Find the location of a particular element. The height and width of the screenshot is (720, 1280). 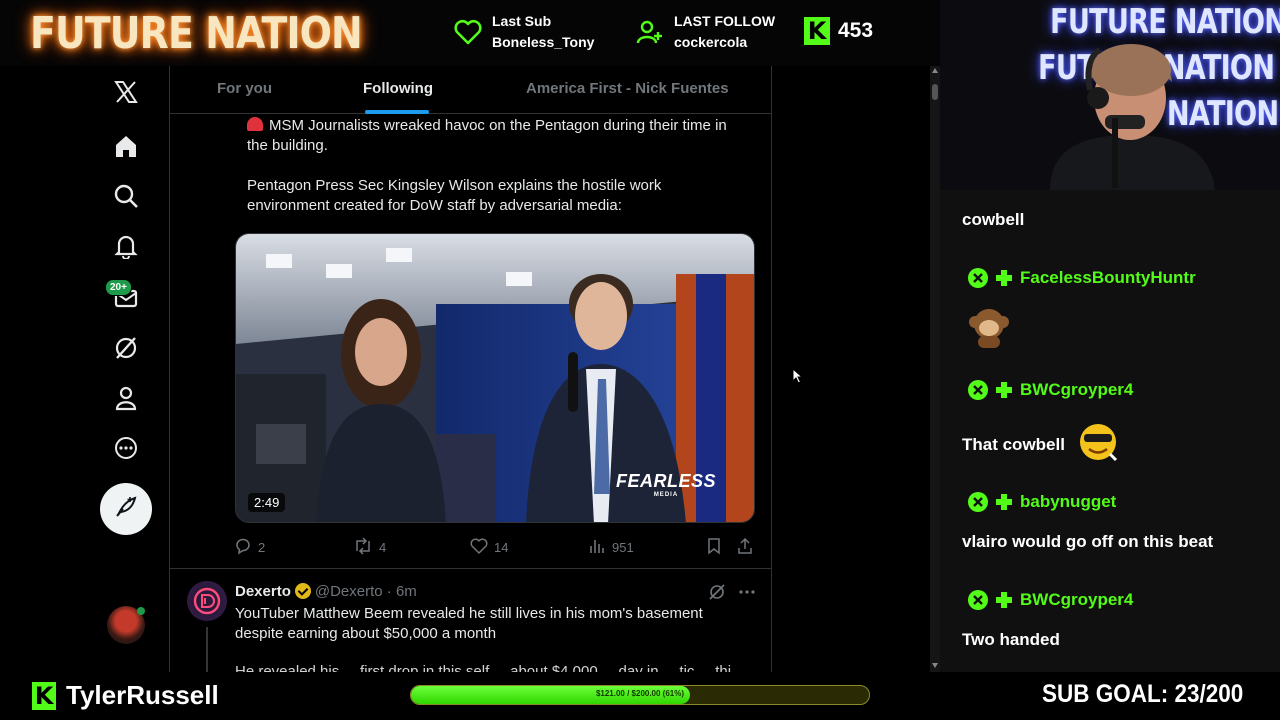

kick-logo-icon: K is located at coordinates (44, 696).